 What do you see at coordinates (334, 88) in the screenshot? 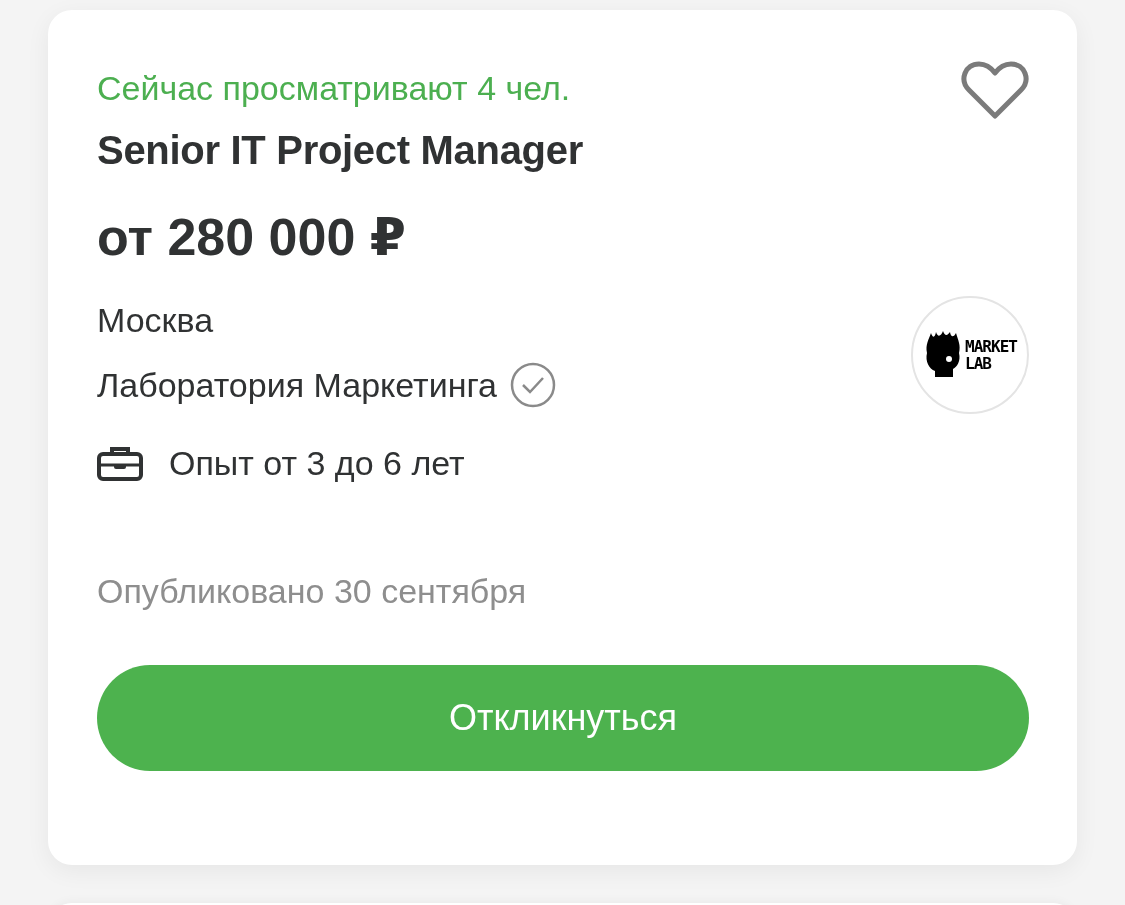
I see `viewers-text: Сейчас просматривают 4 чел.` at bounding box center [334, 88].